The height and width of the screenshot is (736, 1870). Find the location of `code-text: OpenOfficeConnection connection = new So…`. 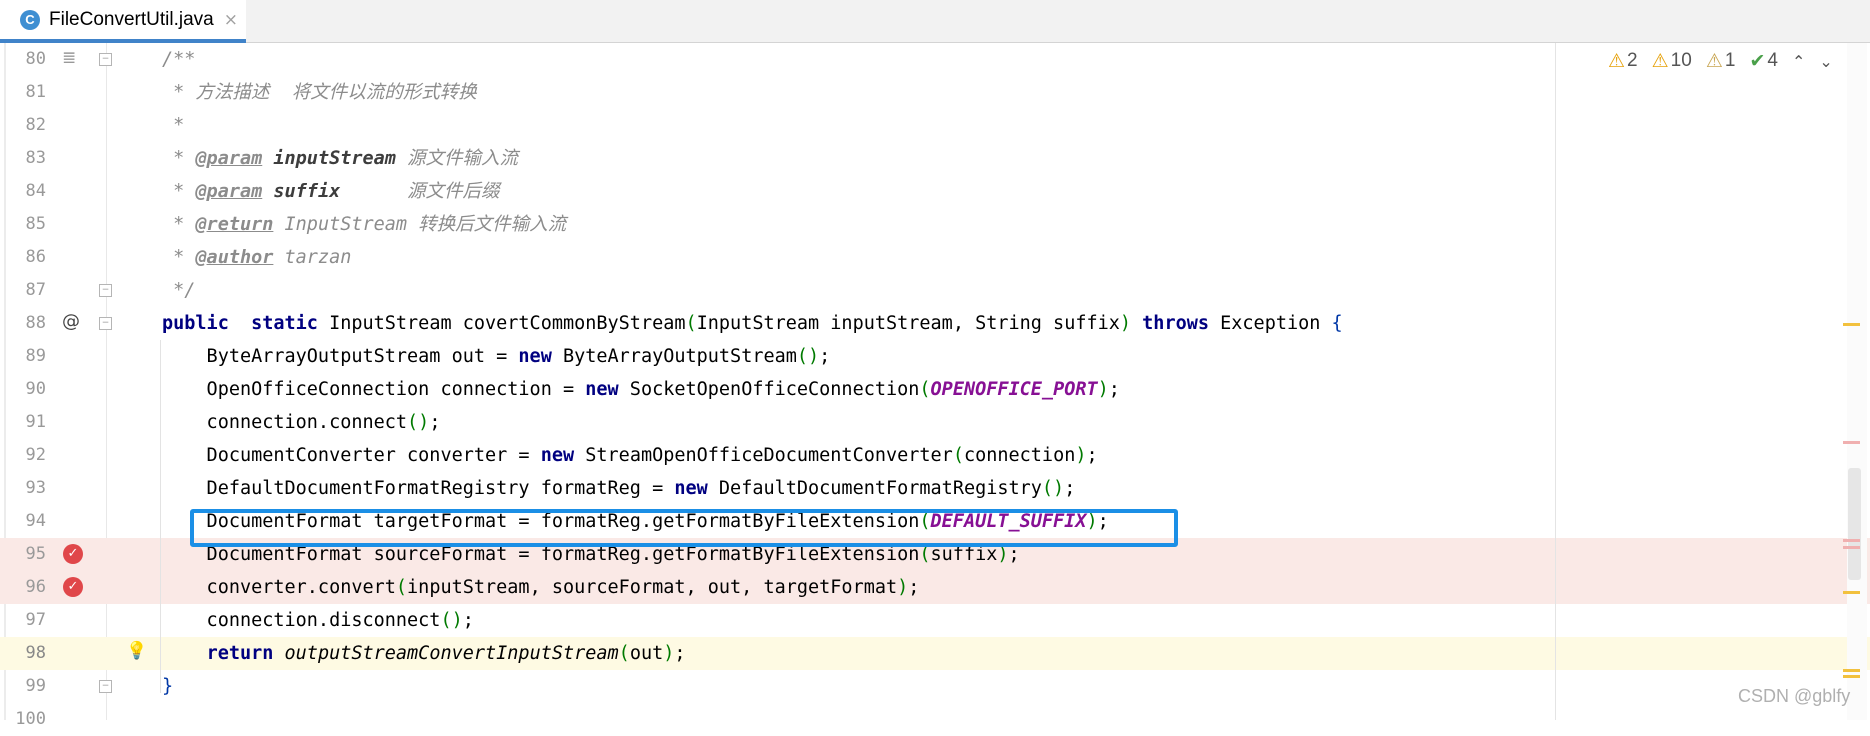

code-text: OpenOfficeConnection connection = new So… is located at coordinates (641, 389).